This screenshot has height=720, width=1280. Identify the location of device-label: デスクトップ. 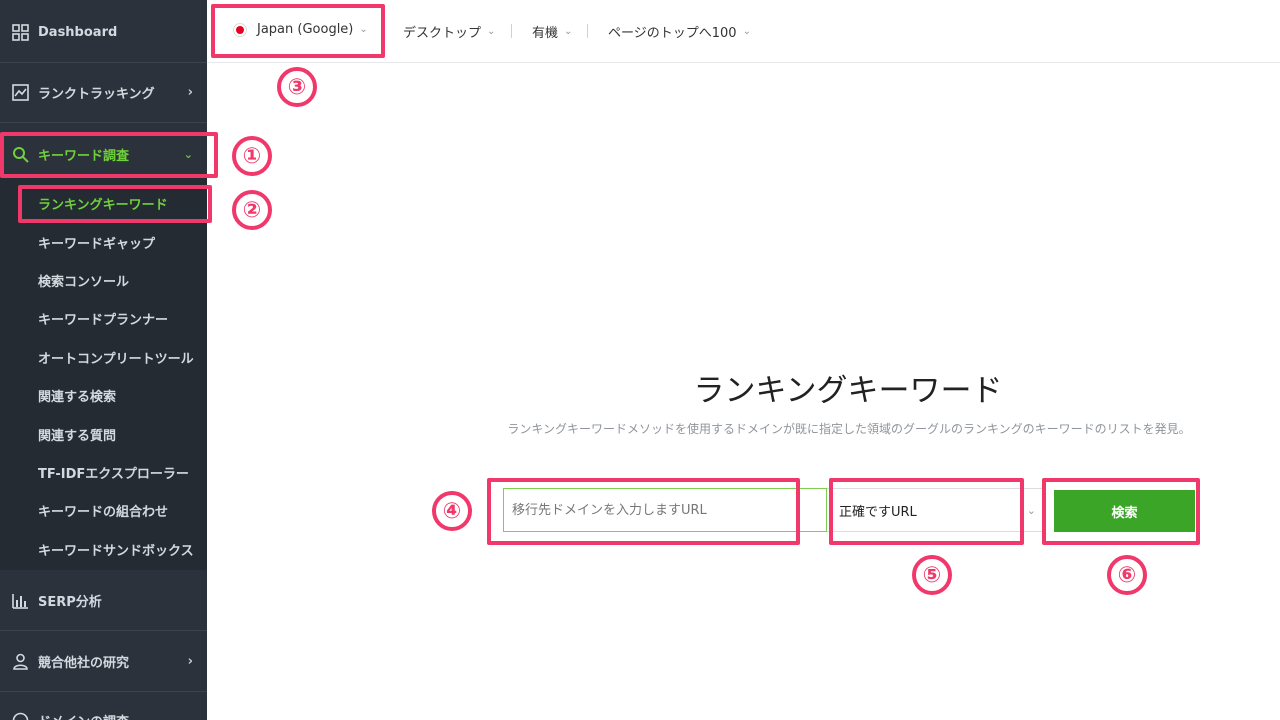
(442, 33).